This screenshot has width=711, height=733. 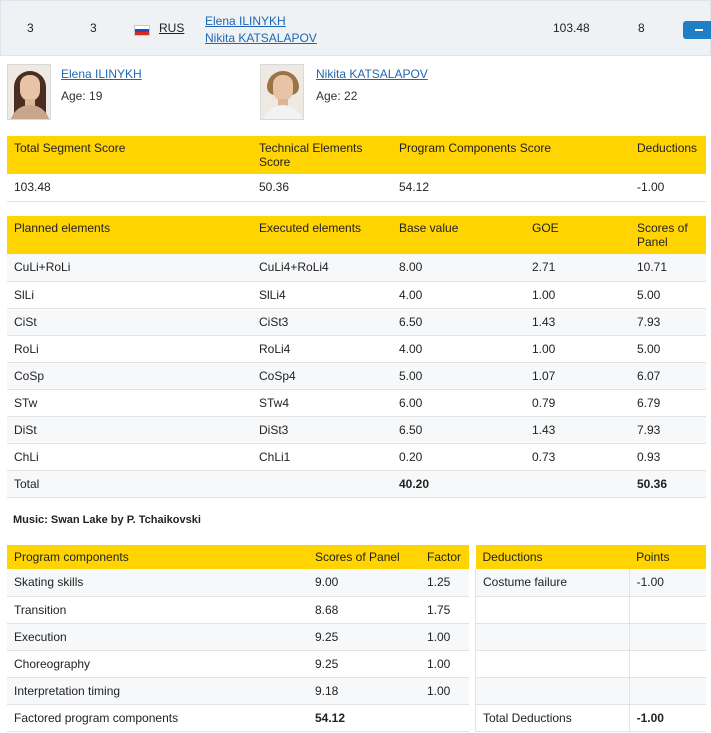 What do you see at coordinates (668, 188) in the screenshot?
I see `summary-cell: -1.00` at bounding box center [668, 188].